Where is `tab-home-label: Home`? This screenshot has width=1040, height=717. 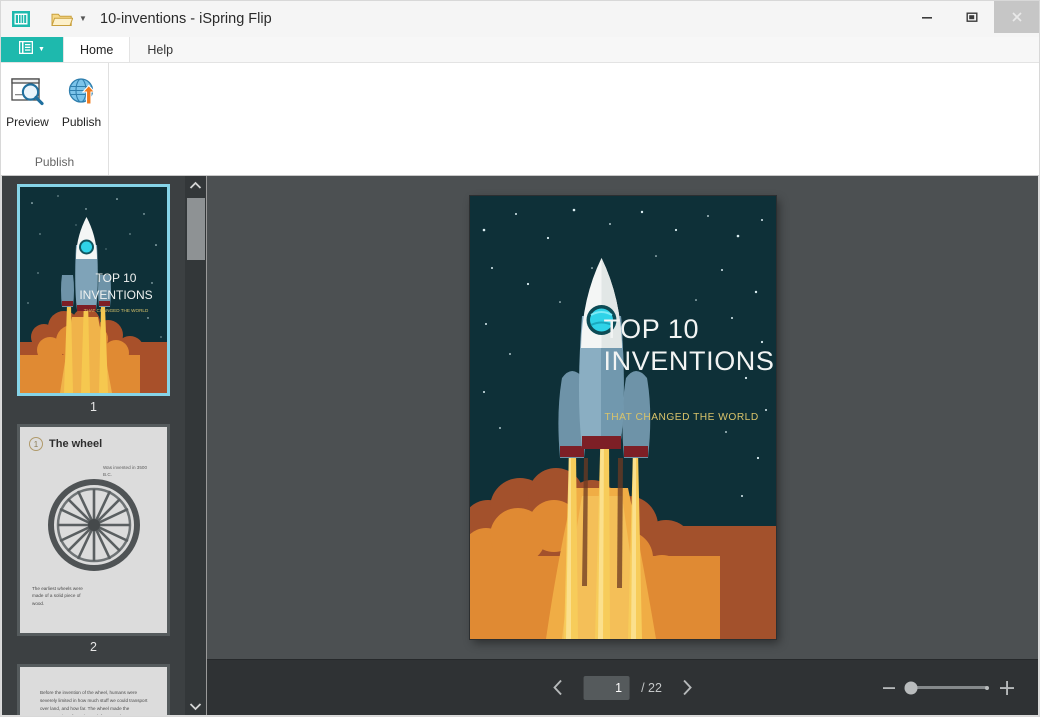
tab-home-label: Home is located at coordinates (97, 49).